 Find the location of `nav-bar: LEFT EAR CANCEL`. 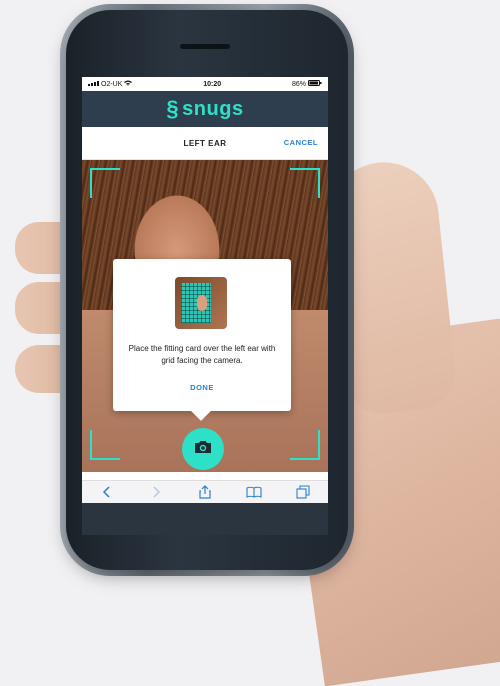

nav-bar: LEFT EAR CANCEL is located at coordinates (205, 143).